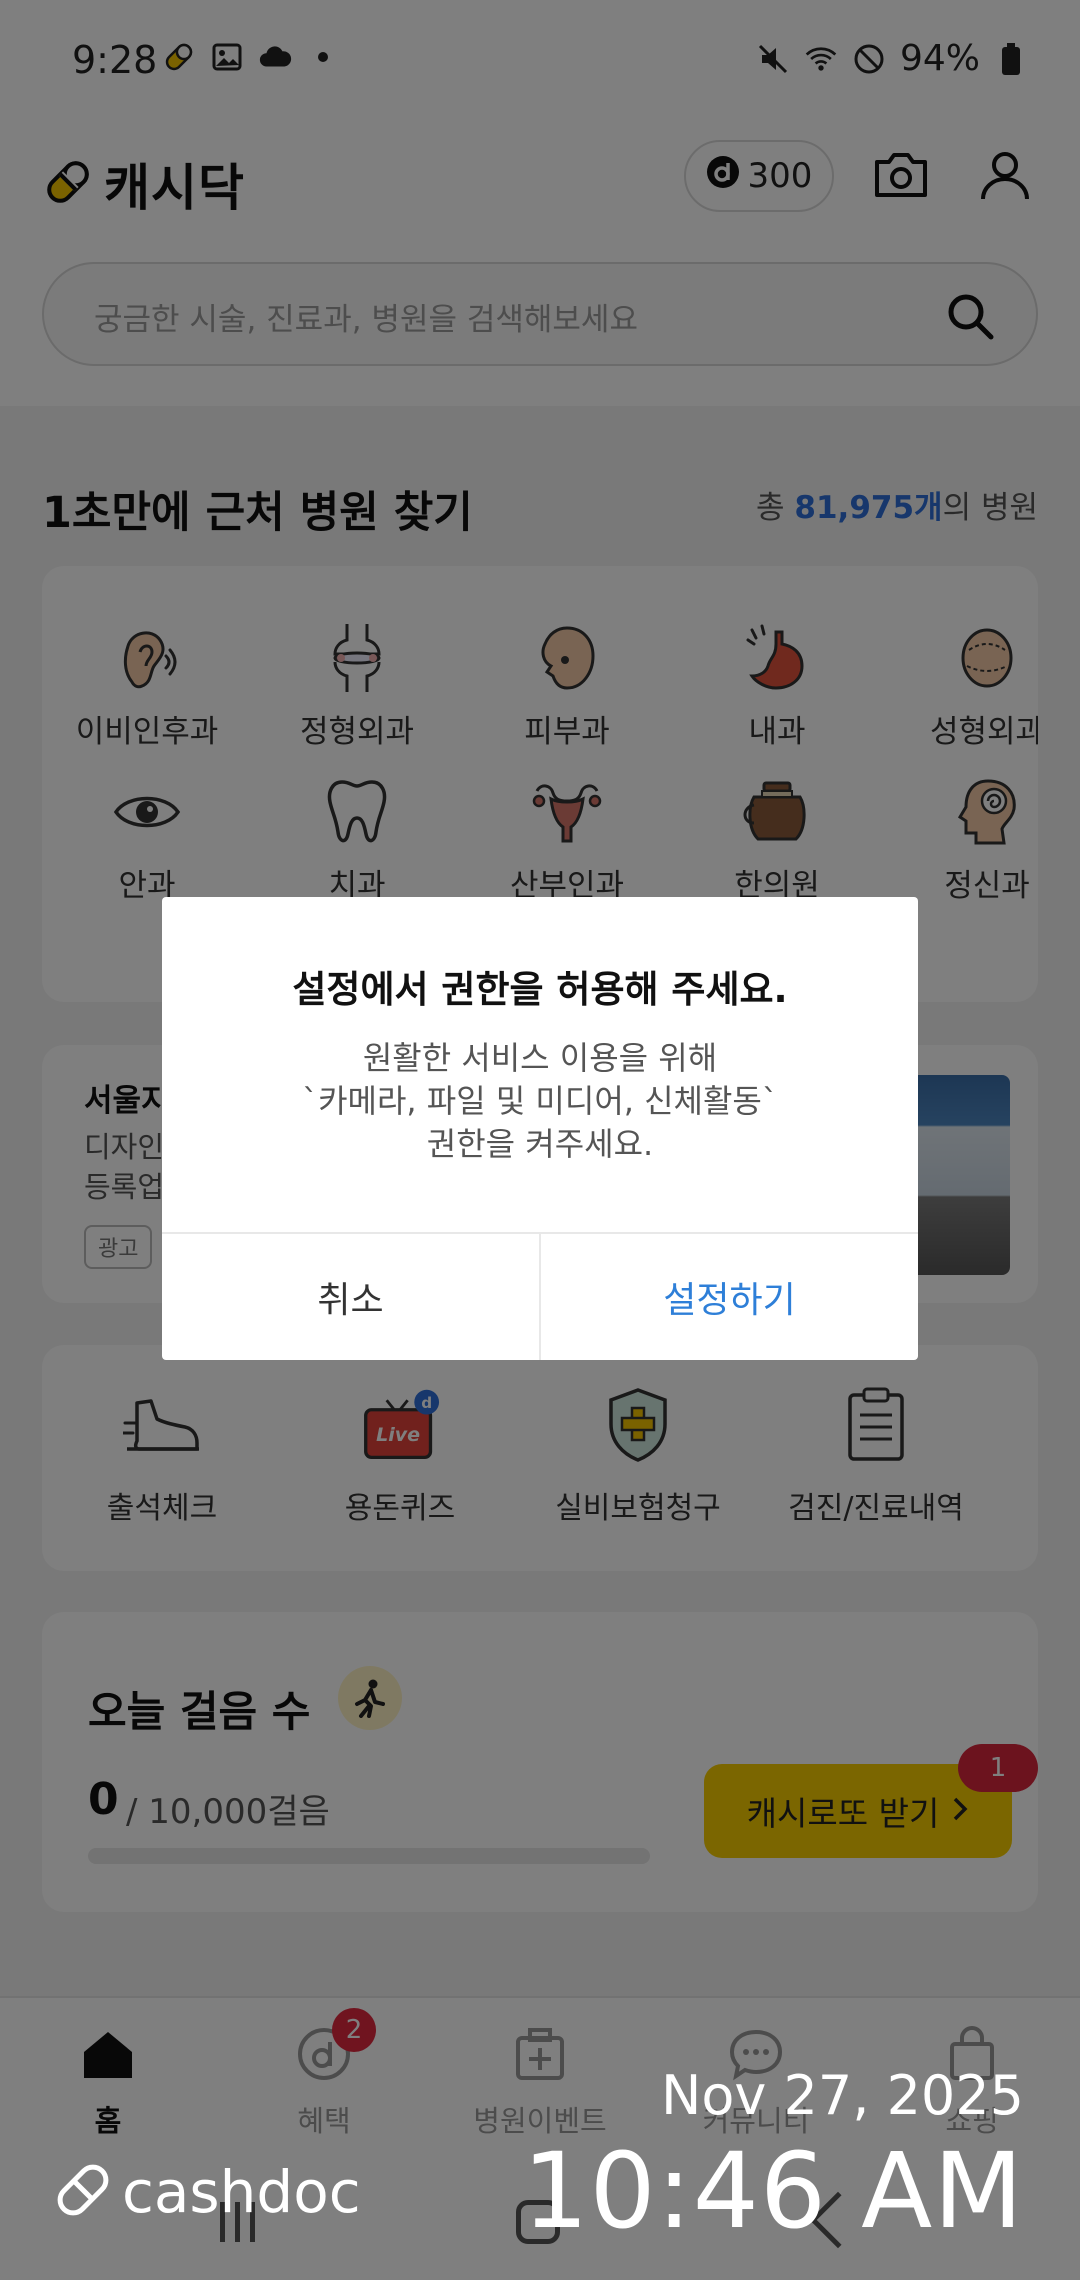 This screenshot has height=2280, width=1080. What do you see at coordinates (773, 2191) in the screenshot?
I see `watermark-time: 10:46 AM` at bounding box center [773, 2191].